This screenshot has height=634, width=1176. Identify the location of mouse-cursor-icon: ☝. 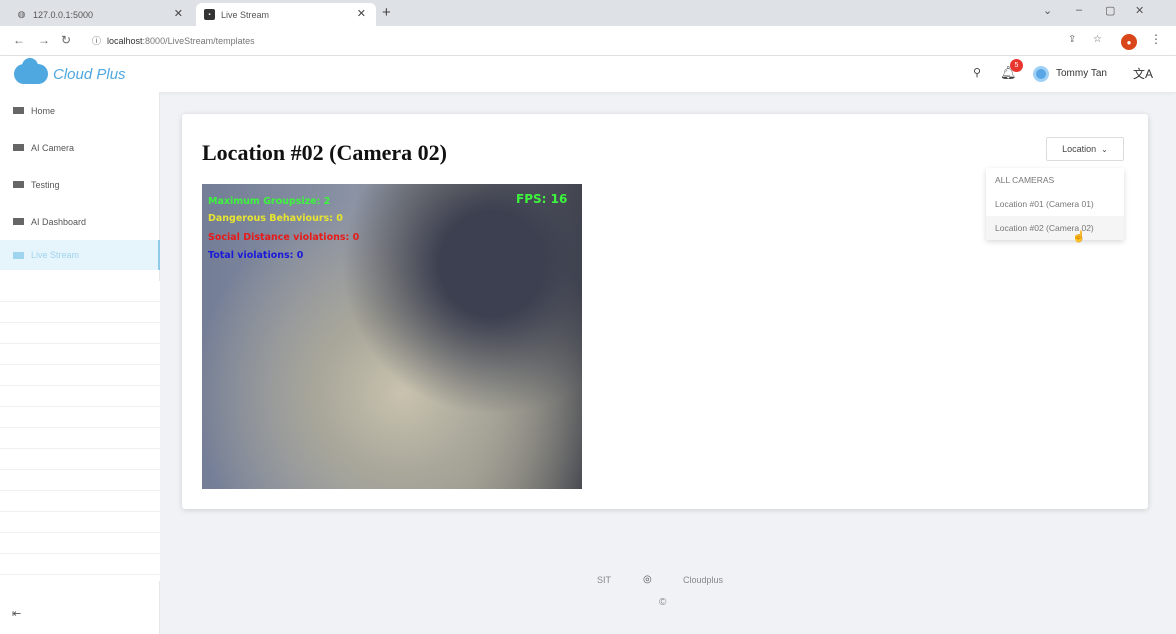
(1079, 237).